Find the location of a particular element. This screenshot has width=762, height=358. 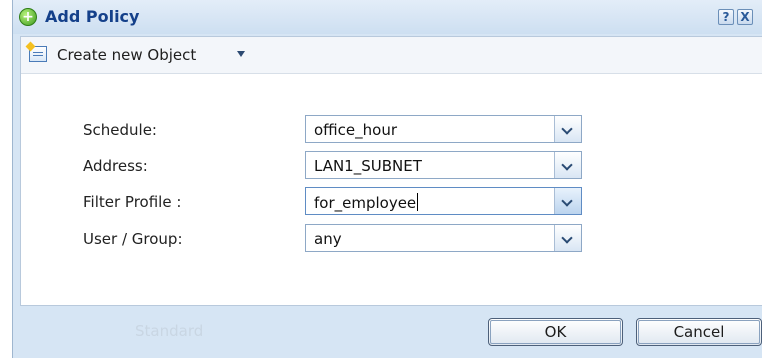

add-icon: + is located at coordinates (28, 17).